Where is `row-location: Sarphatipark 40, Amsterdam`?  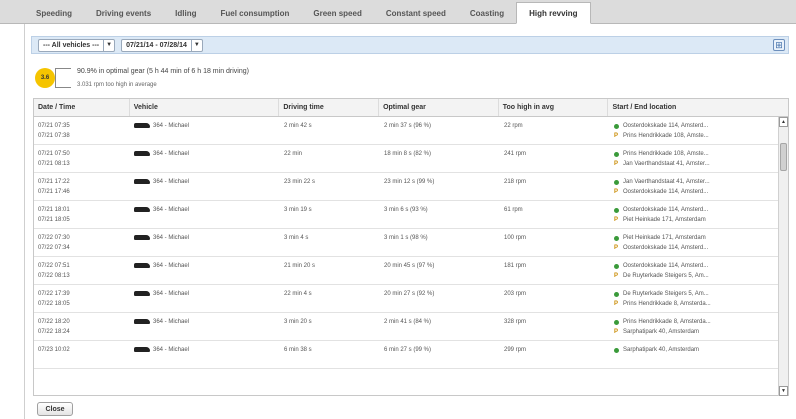
row-location: Sarphatipark 40, Amsterdam is located at coordinates (691, 354).